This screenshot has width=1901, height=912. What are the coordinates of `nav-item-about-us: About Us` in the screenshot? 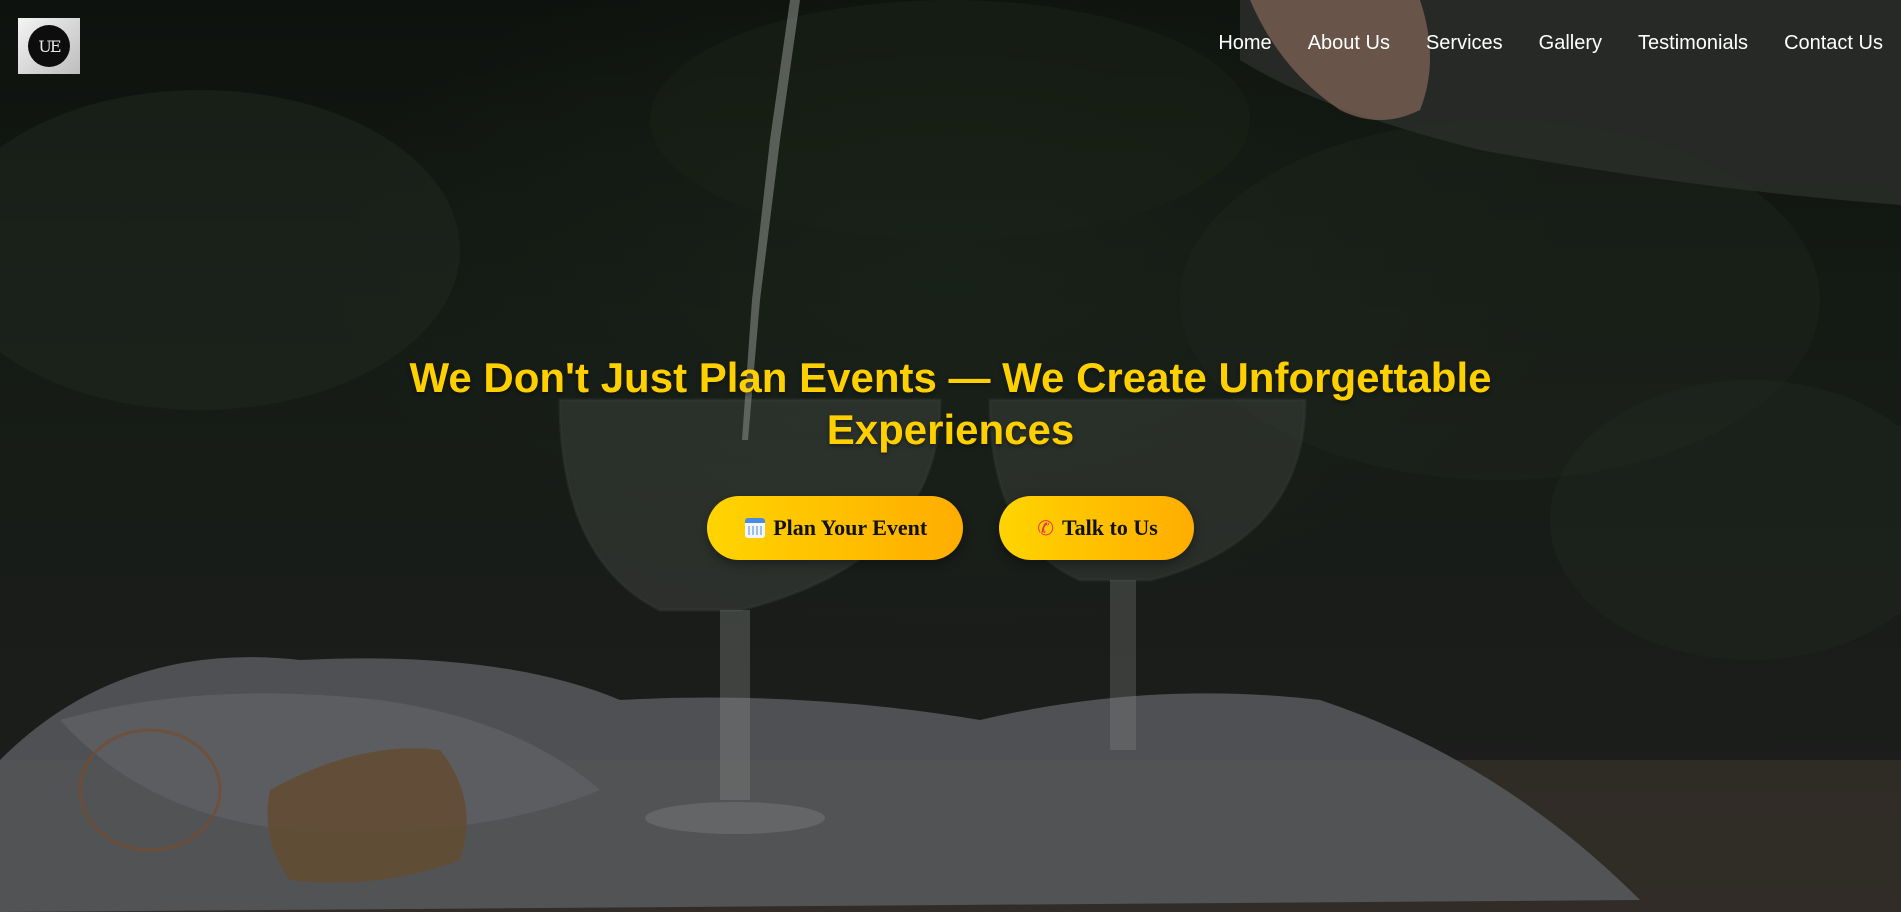 It's located at (1349, 43).